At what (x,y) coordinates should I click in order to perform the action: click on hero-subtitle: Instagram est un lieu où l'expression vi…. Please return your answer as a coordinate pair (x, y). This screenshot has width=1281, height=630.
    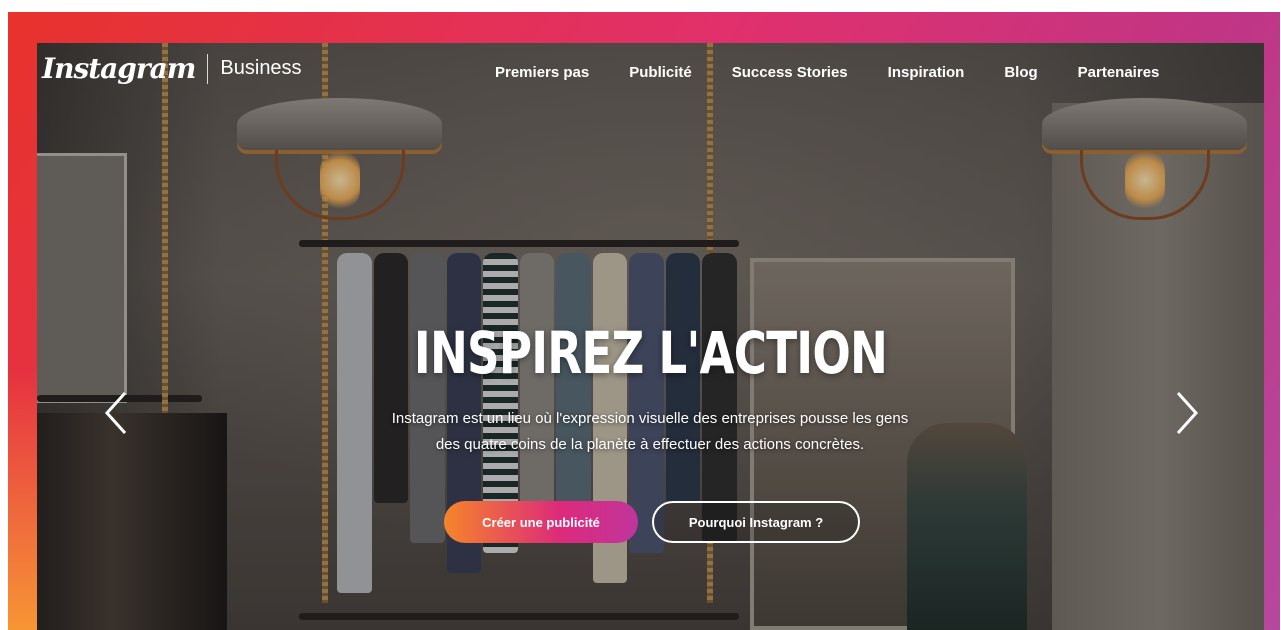
    Looking at the image, I should click on (650, 431).